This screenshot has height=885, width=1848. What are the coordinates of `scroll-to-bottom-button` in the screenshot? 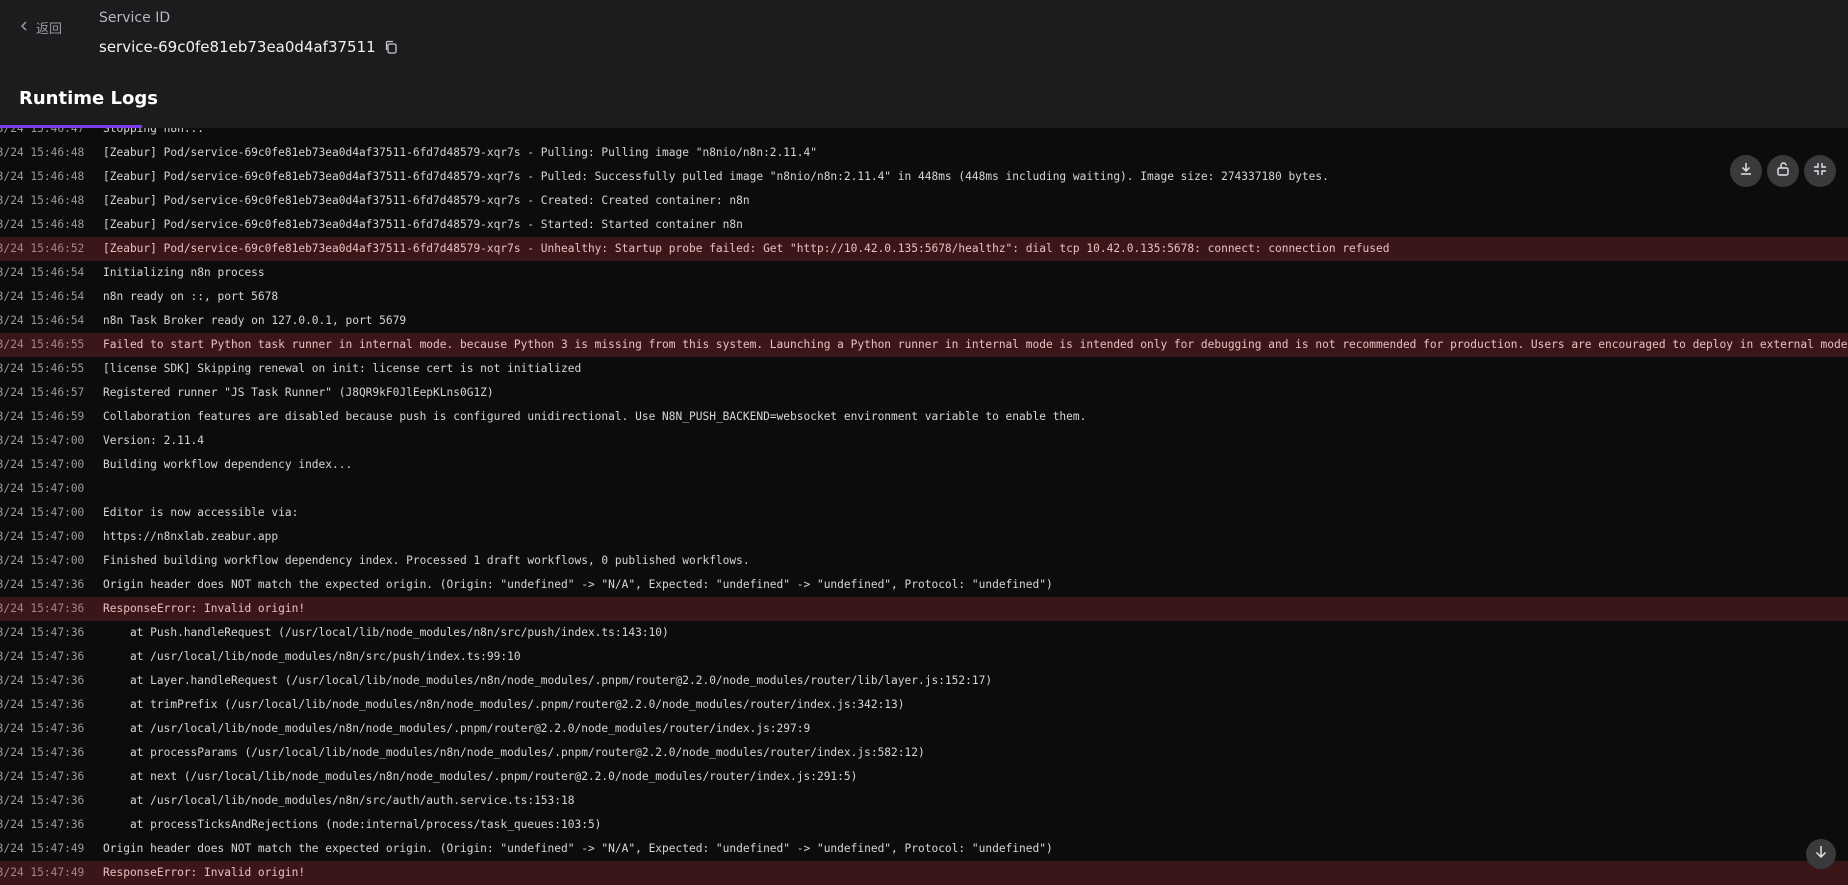 It's located at (1821, 854).